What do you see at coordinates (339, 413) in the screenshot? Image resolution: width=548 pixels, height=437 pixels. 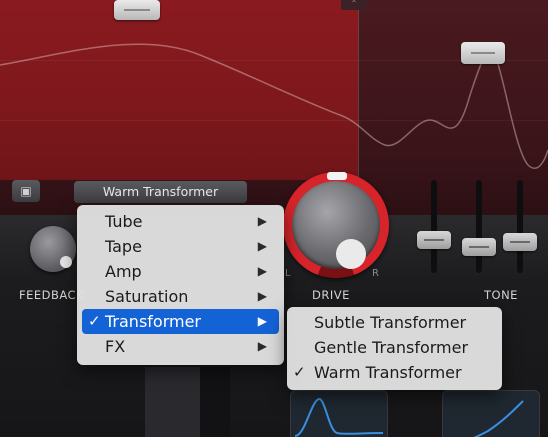 I see `scope-display-left` at bounding box center [339, 413].